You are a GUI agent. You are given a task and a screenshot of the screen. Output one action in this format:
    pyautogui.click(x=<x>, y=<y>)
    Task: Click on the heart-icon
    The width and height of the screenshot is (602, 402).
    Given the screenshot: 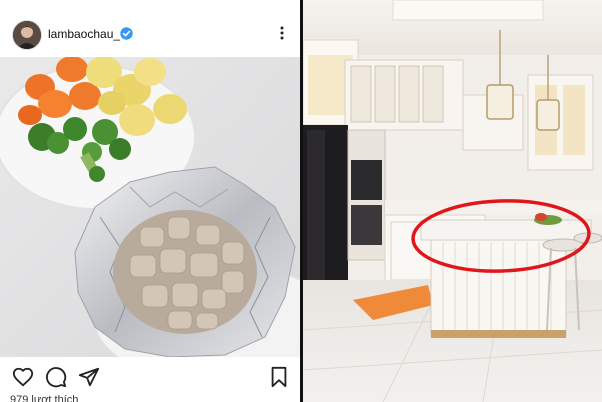 What is the action you would take?
    pyautogui.click(x=23, y=377)
    